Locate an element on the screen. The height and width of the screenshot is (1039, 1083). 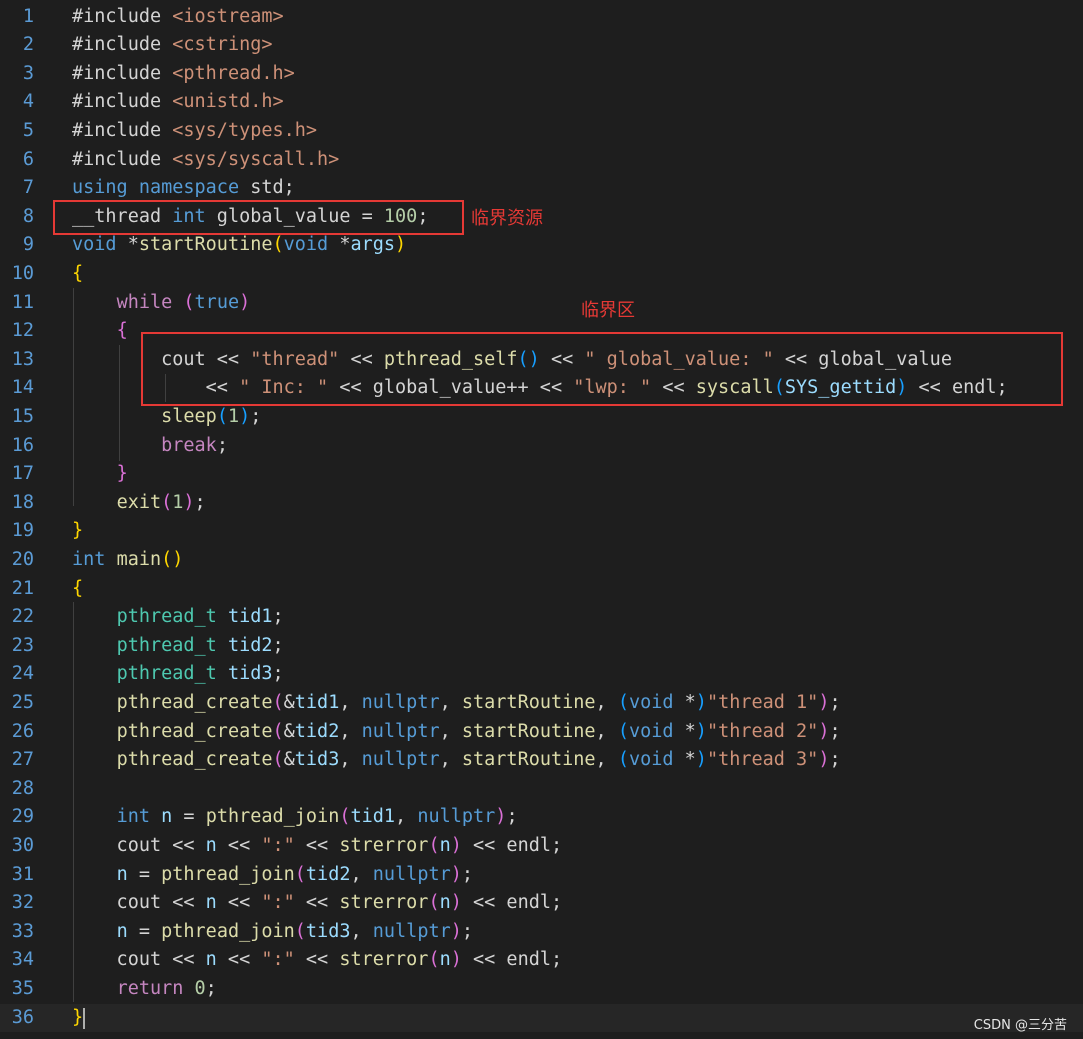
code-line: 23 pthread_t tid2; is located at coordinates (541, 646).